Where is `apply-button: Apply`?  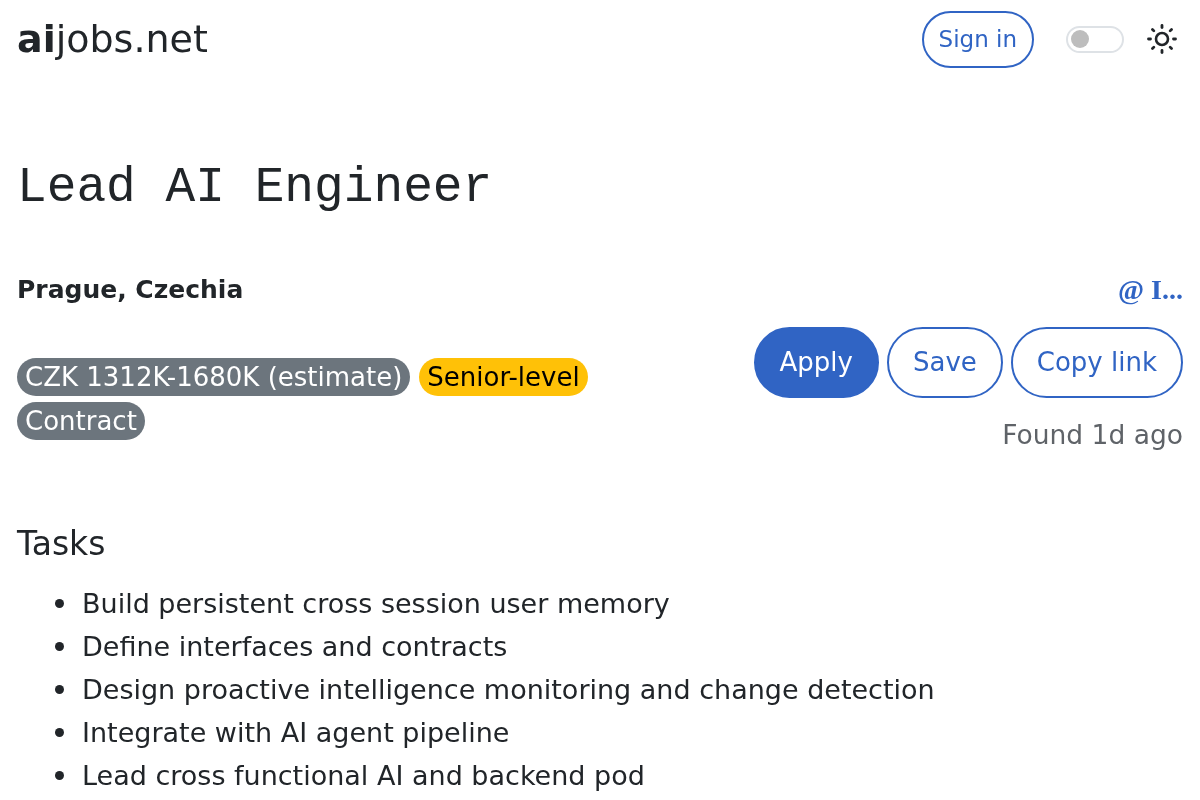
apply-button: Apply is located at coordinates (816, 362).